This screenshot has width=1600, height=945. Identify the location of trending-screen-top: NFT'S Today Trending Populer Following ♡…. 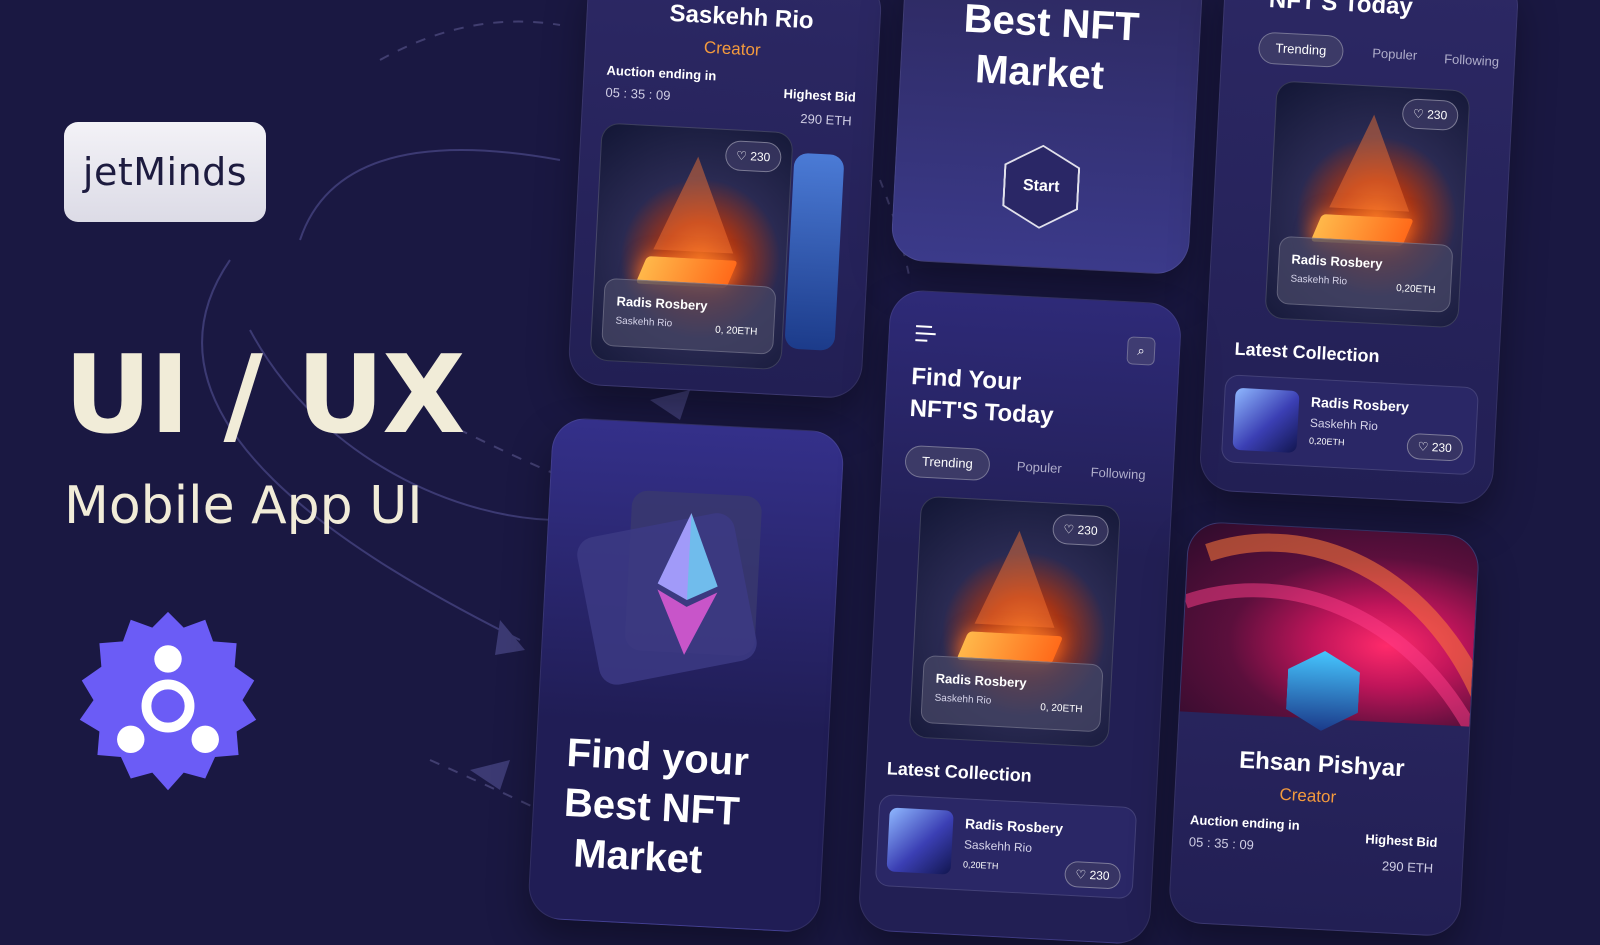
(1359, 253).